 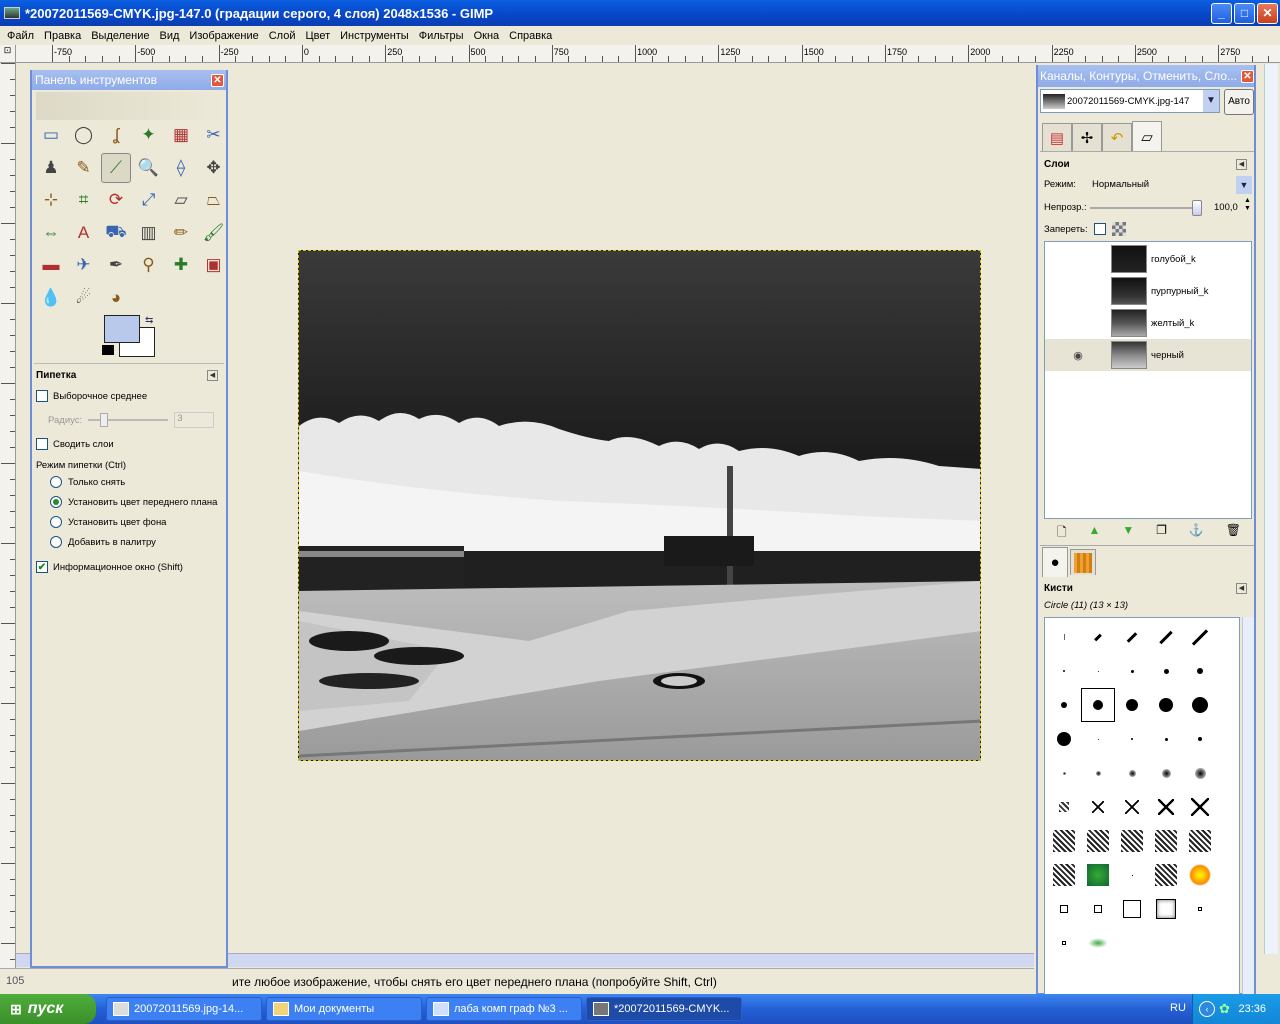 I want to click on language-indicator: RU, so click(x=1178, y=1008).